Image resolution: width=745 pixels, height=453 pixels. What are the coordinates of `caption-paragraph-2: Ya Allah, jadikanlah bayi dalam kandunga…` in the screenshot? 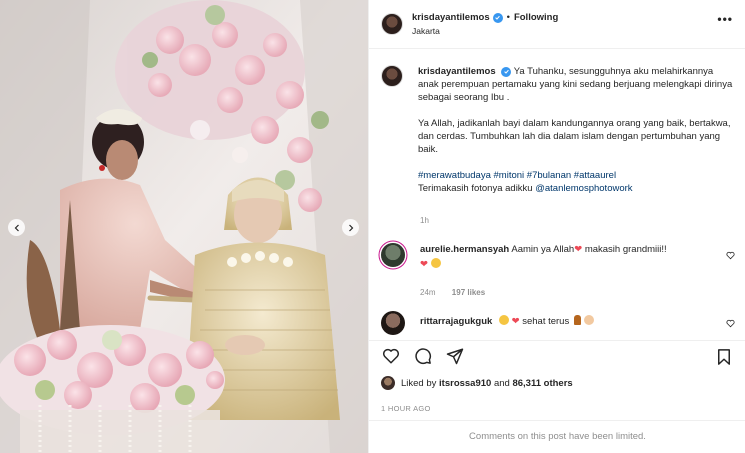 It's located at (574, 136).